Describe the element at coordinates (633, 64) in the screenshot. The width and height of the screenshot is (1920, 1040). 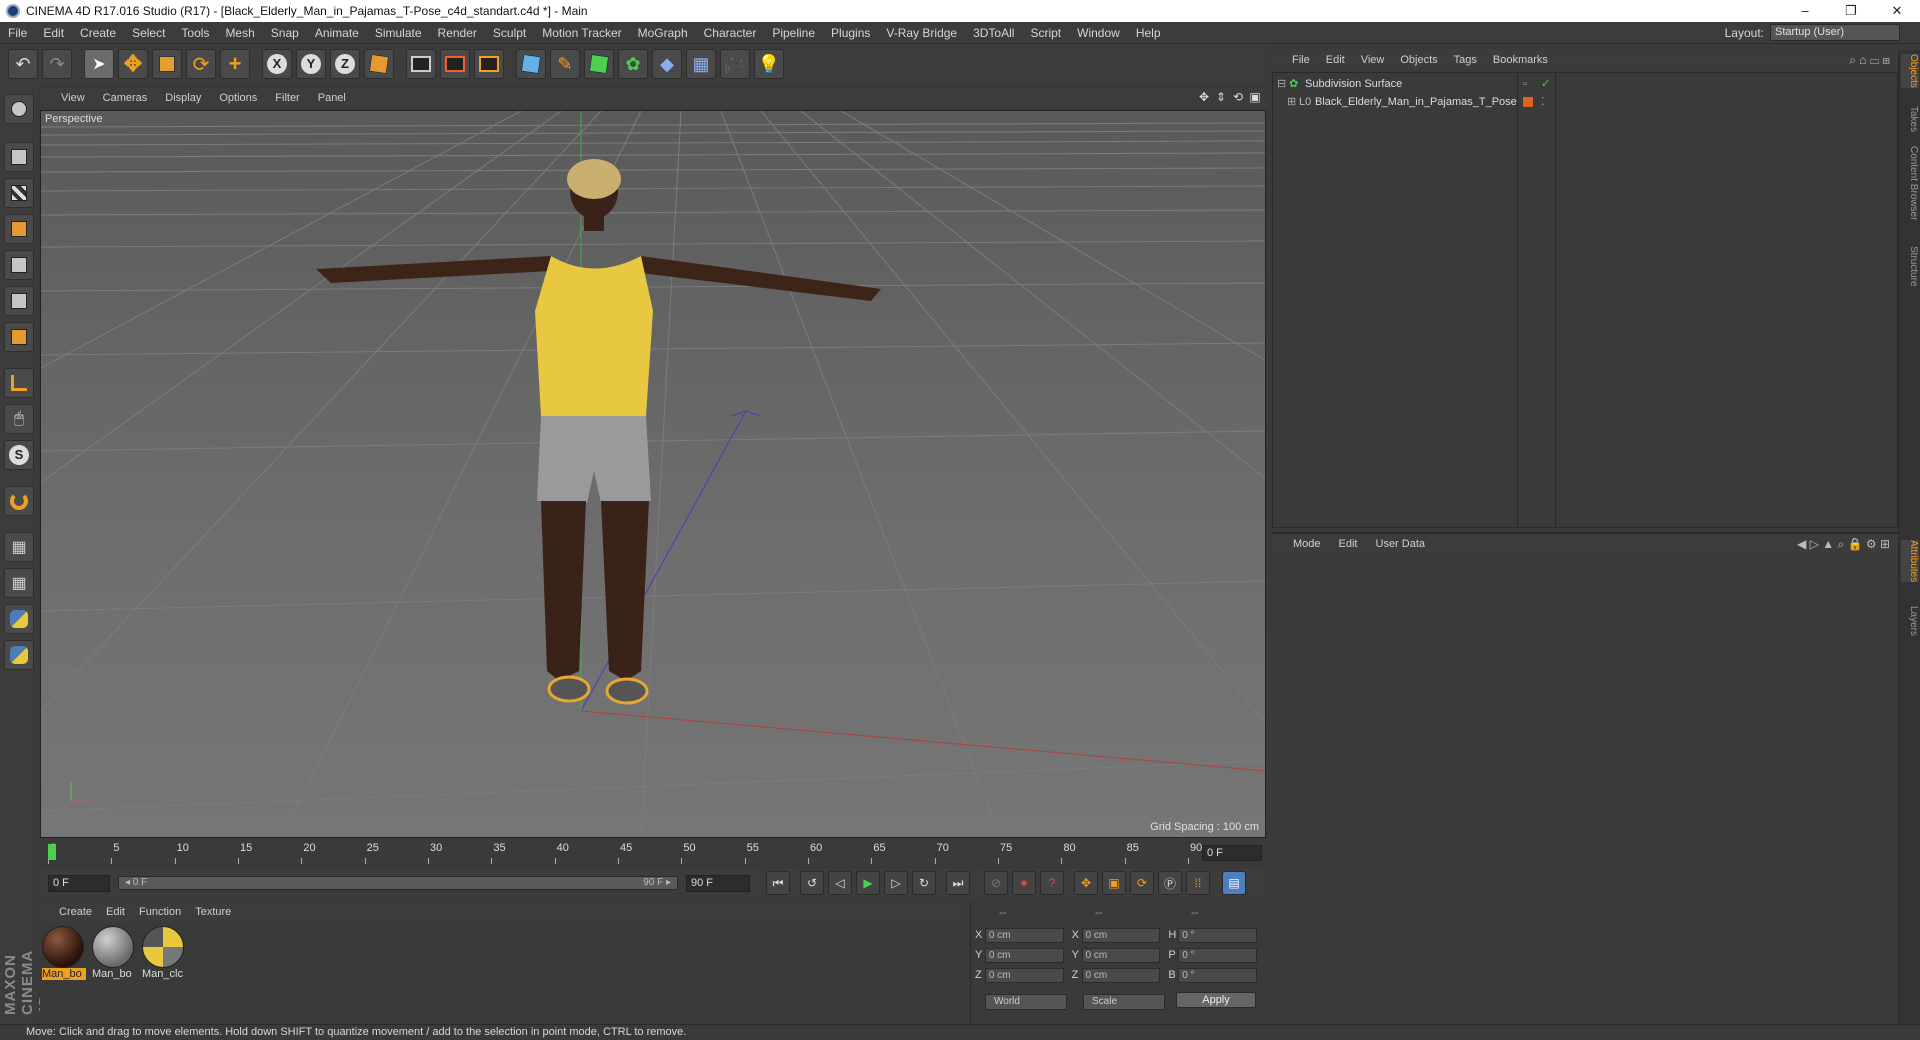
I see `add-array-button: ✿` at that location.